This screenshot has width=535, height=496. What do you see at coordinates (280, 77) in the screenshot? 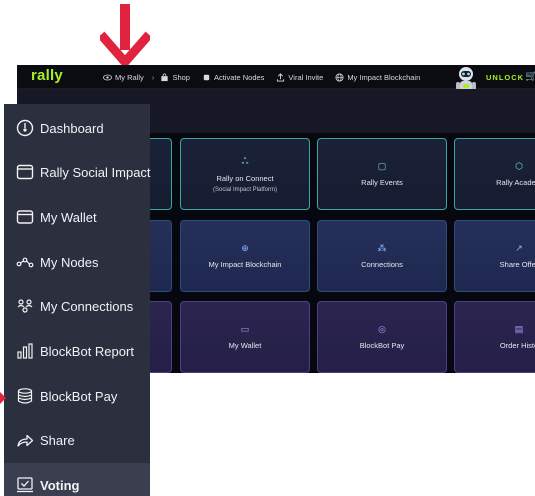
I see `upload-icon` at bounding box center [280, 77].